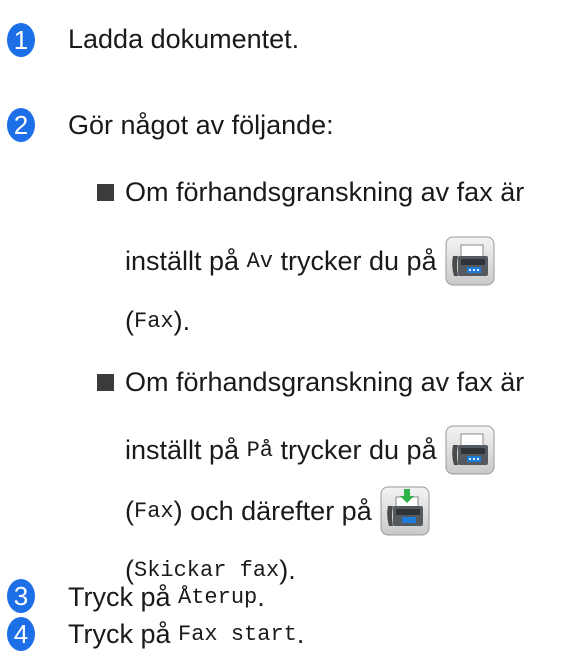 Image resolution: width=581 pixels, height=651 pixels. Describe the element at coordinates (218, 597) in the screenshot. I see `step-3-value: Återup` at that location.